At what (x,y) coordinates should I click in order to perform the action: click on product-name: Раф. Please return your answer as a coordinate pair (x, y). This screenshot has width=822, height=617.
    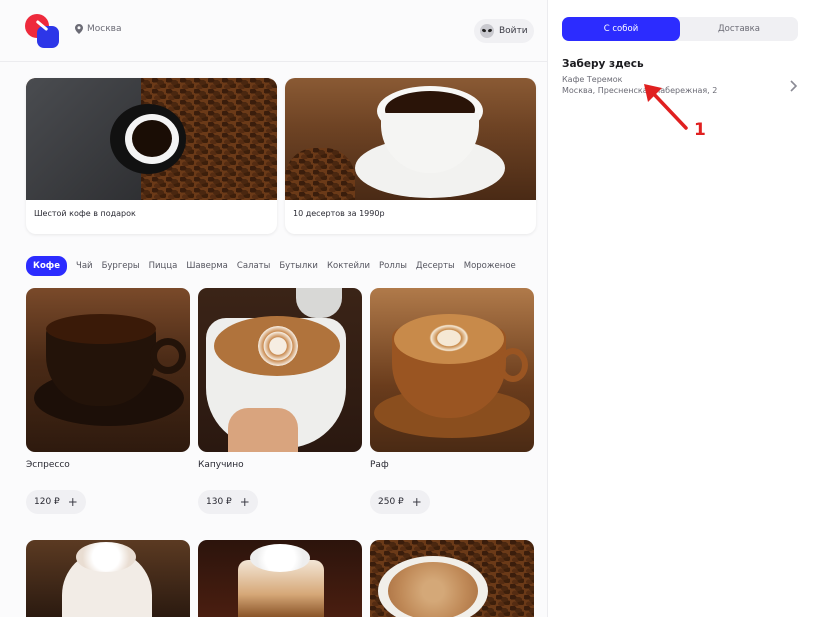
    Looking at the image, I should click on (379, 465).